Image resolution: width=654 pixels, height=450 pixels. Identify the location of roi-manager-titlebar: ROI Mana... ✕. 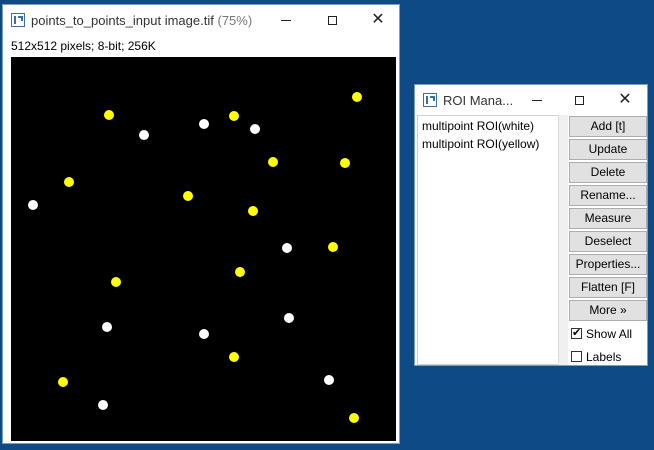
(531, 100).